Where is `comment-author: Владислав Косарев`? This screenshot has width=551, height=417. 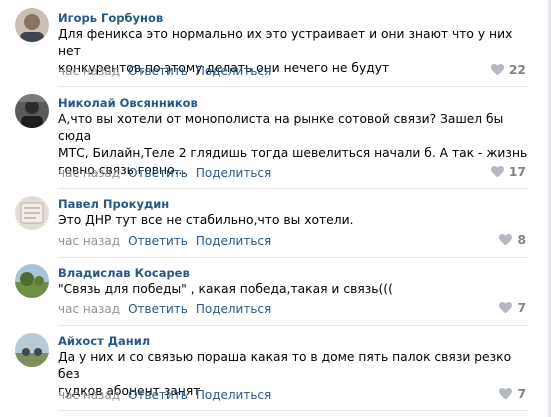
comment-author: Владислав Косарев is located at coordinates (124, 273).